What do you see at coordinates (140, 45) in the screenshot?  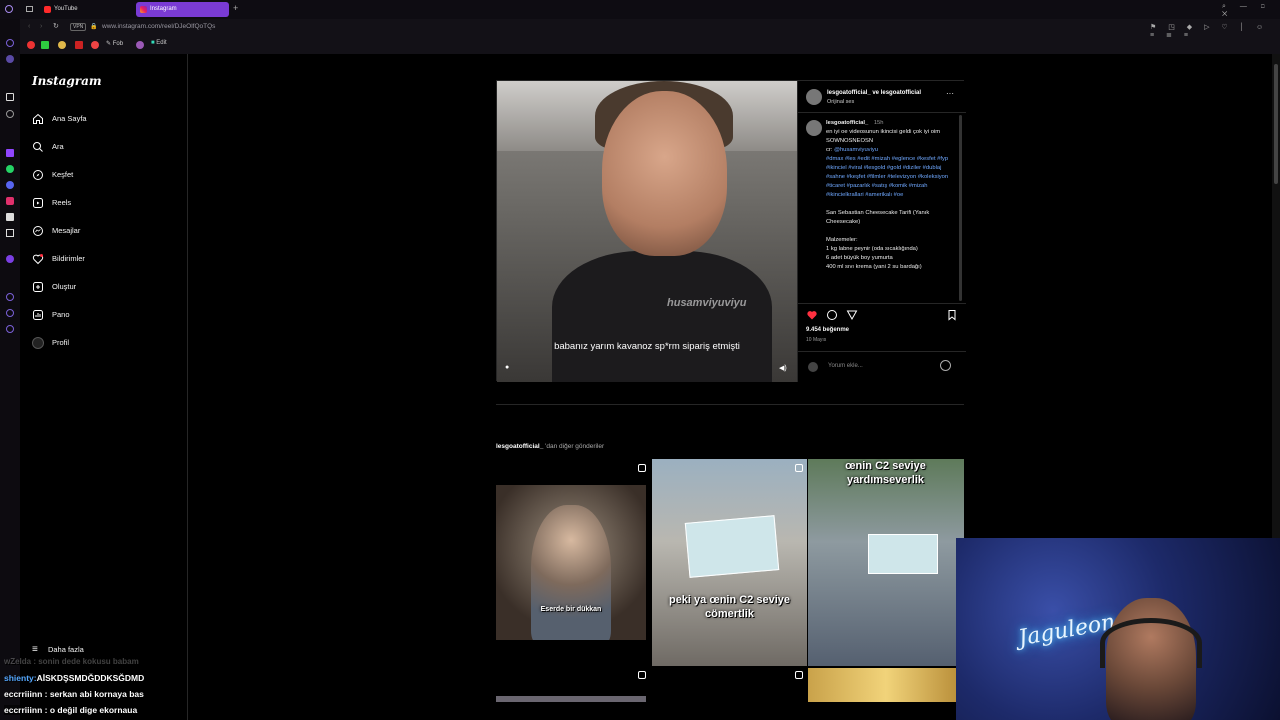 I see `bookmark-purple-icon` at bounding box center [140, 45].